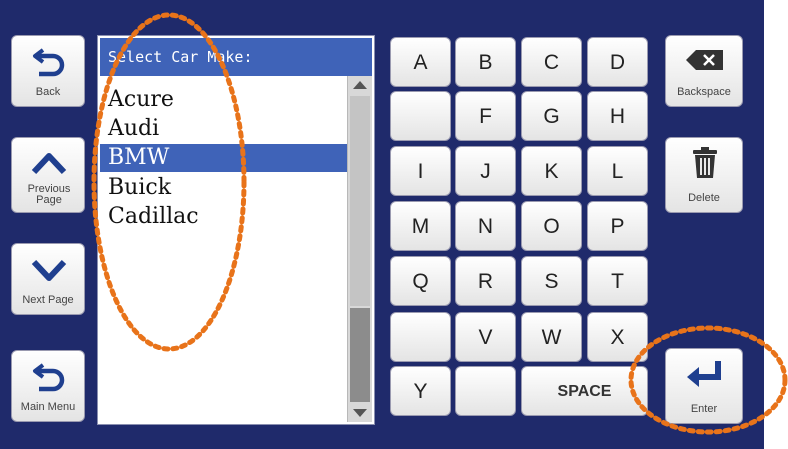  What do you see at coordinates (584, 391) in the screenshot?
I see `space-key: SPACE` at bounding box center [584, 391].